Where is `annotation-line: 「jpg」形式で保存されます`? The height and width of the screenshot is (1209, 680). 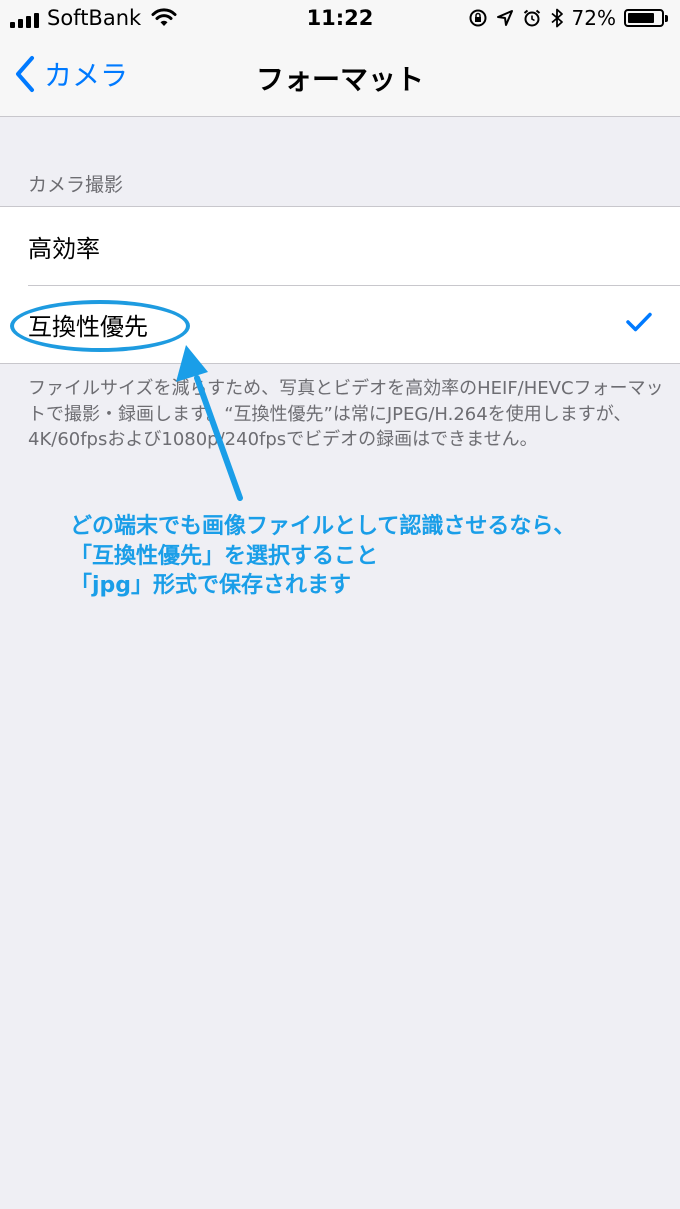
annotation-line: 「jpg」形式で保存されます is located at coordinates (211, 586).